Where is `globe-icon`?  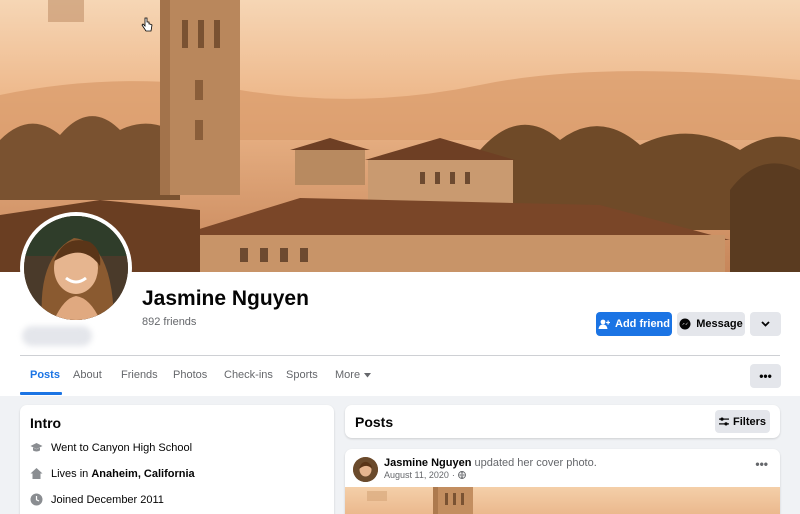 globe-icon is located at coordinates (461, 475).